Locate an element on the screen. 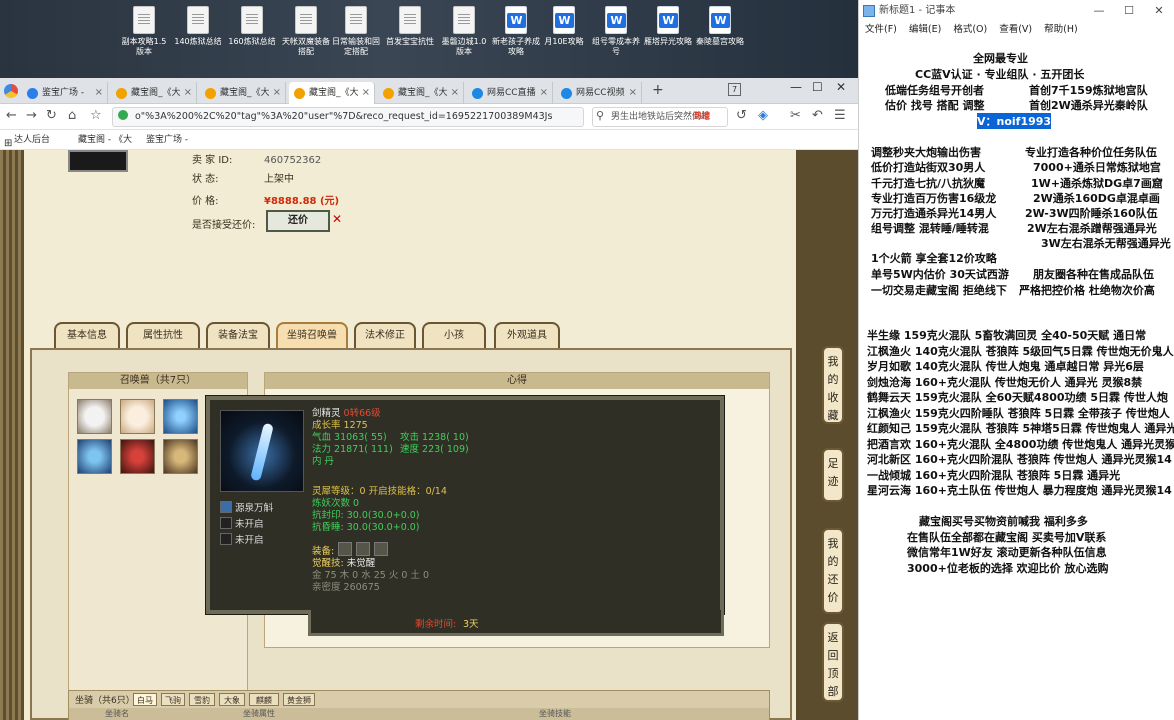 Image resolution: width=1174 pixels, height=720 pixels. notepad-line: 单号5W内估价 30天试西游 is located at coordinates (940, 274).